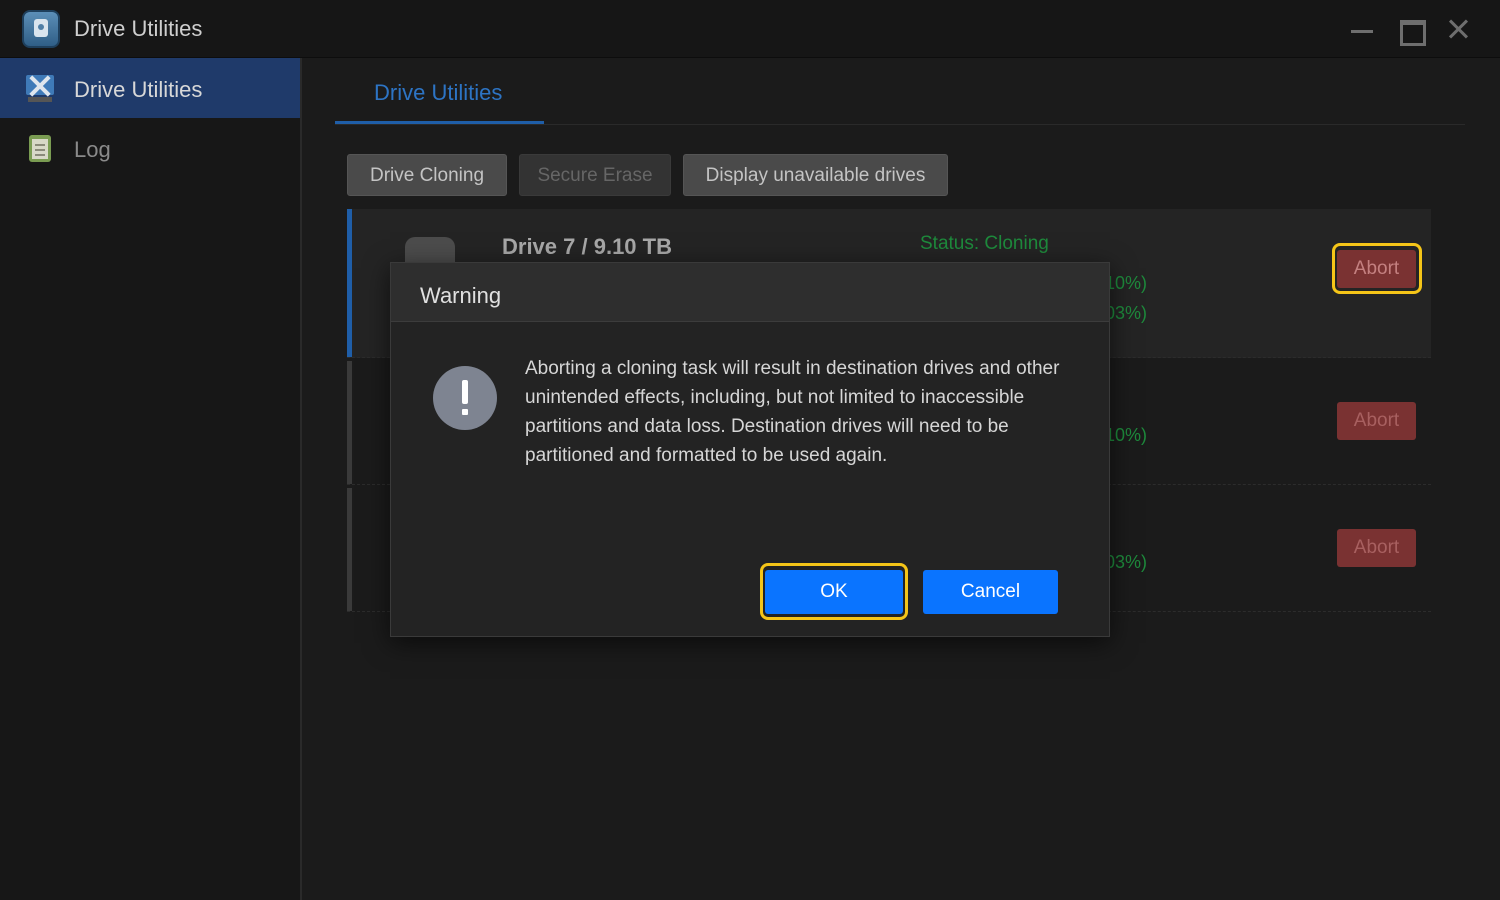 The height and width of the screenshot is (900, 1500). What do you see at coordinates (750, 292) in the screenshot?
I see `dialog-header: Warning` at bounding box center [750, 292].